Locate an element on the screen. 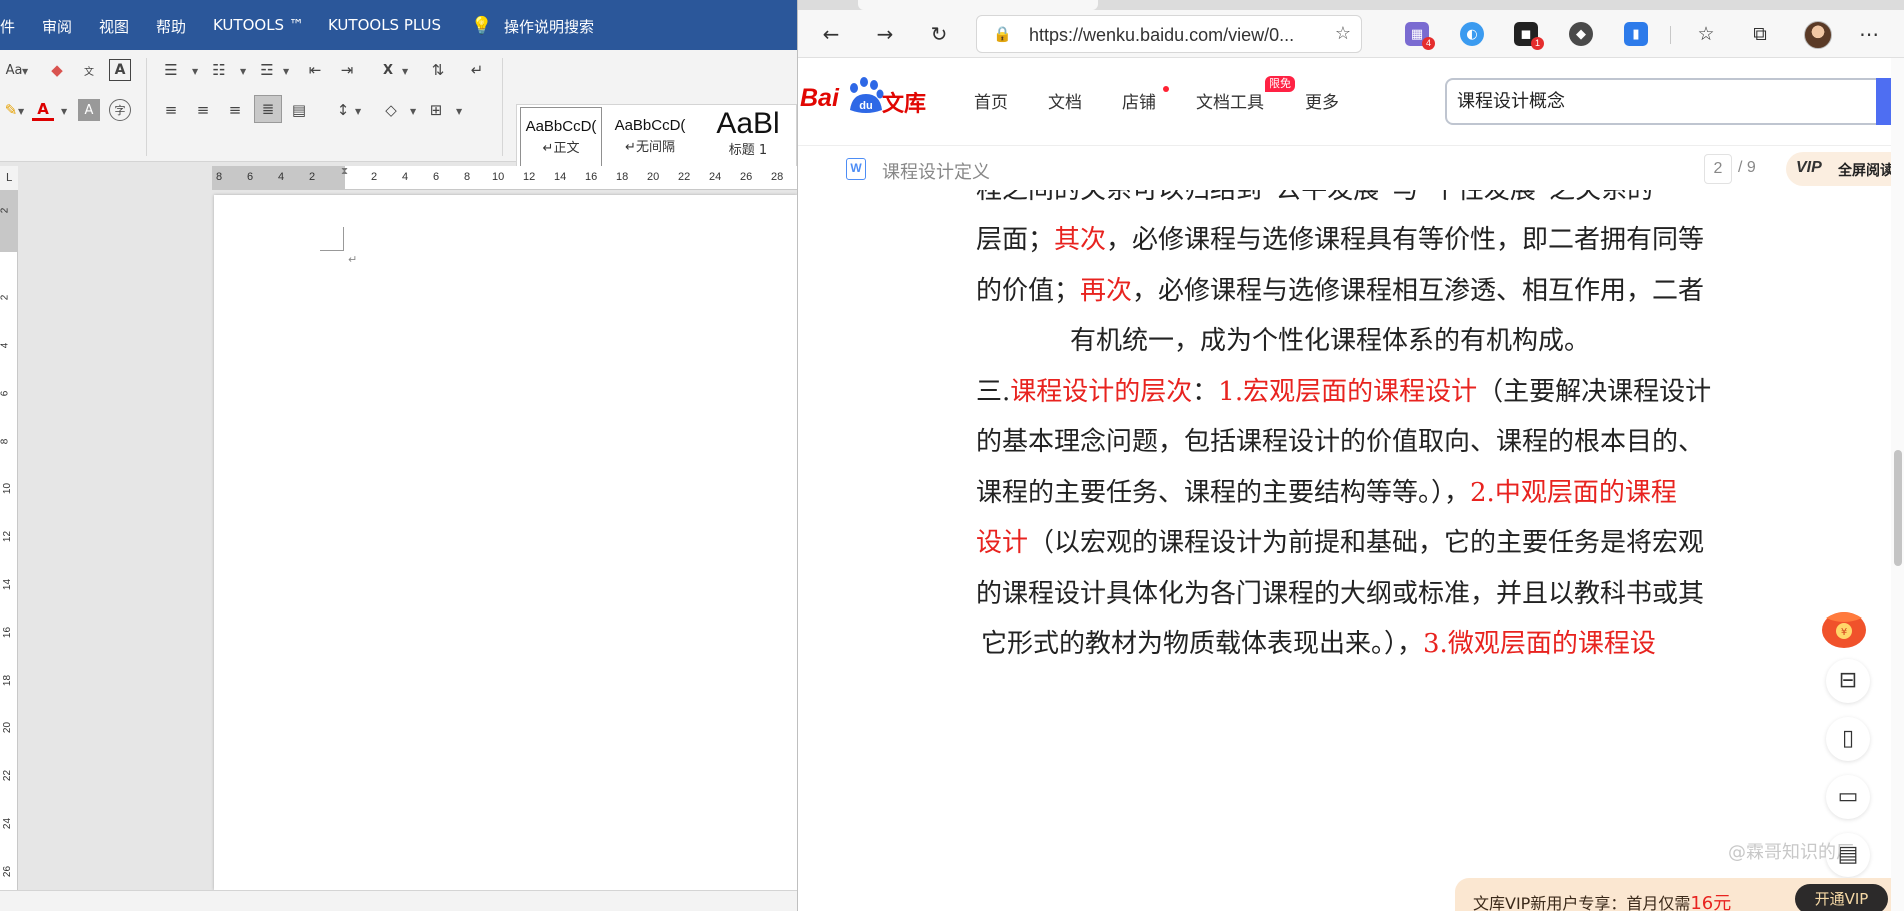 Image resolution: width=1904 pixels, height=911 pixels. distributed-icon: ▤ is located at coordinates (299, 110).